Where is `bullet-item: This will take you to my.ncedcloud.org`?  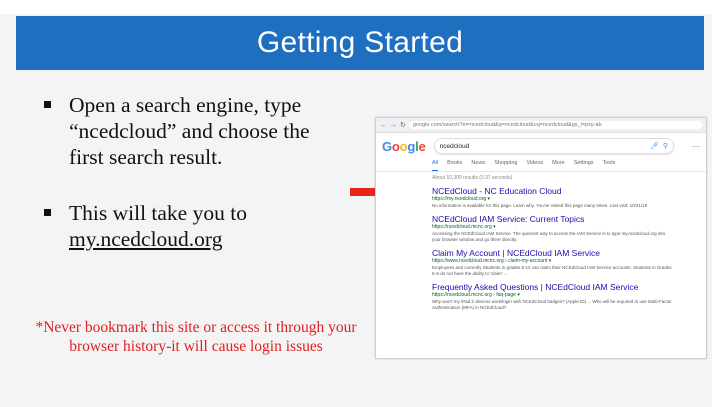 bullet-item: This will take you to my.ncedcloud.org is located at coordinates (194, 226).